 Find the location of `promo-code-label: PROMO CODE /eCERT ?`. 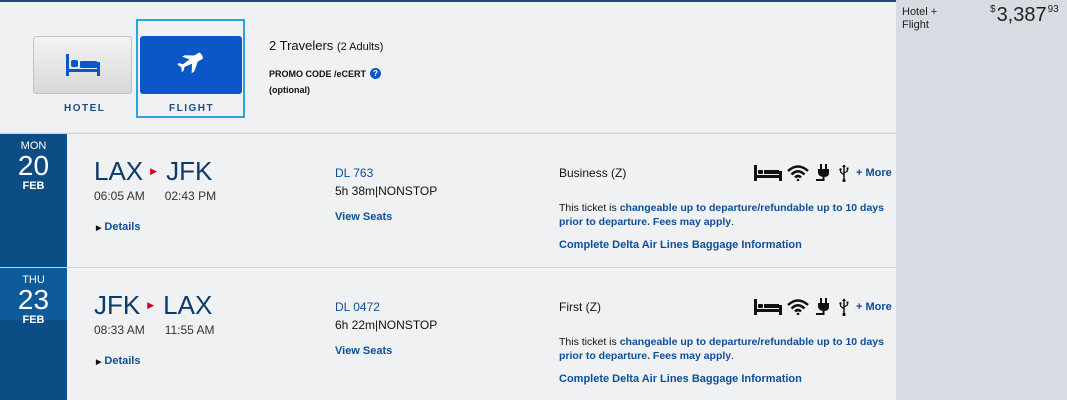

promo-code-label: PROMO CODE /eCERT ? is located at coordinates (325, 73).